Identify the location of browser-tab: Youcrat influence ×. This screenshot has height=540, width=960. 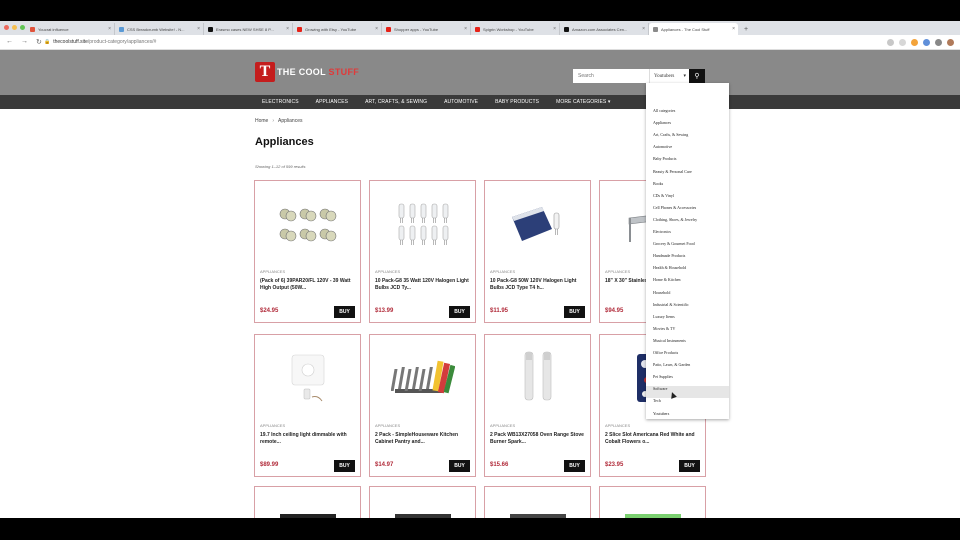
(70, 29).